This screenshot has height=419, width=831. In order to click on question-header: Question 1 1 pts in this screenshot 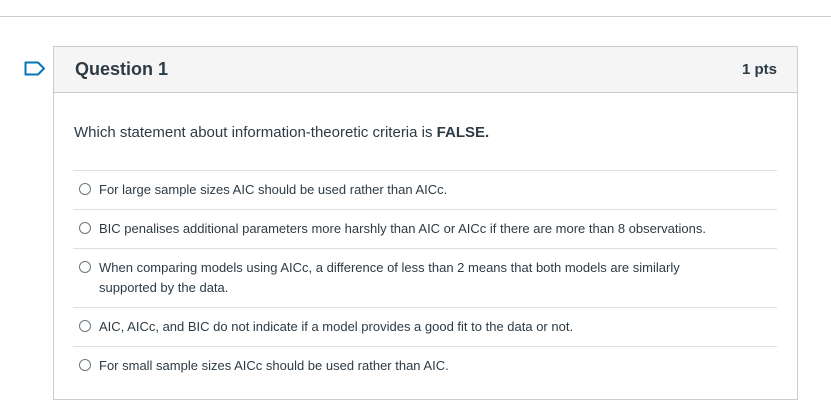, I will do `click(425, 70)`.